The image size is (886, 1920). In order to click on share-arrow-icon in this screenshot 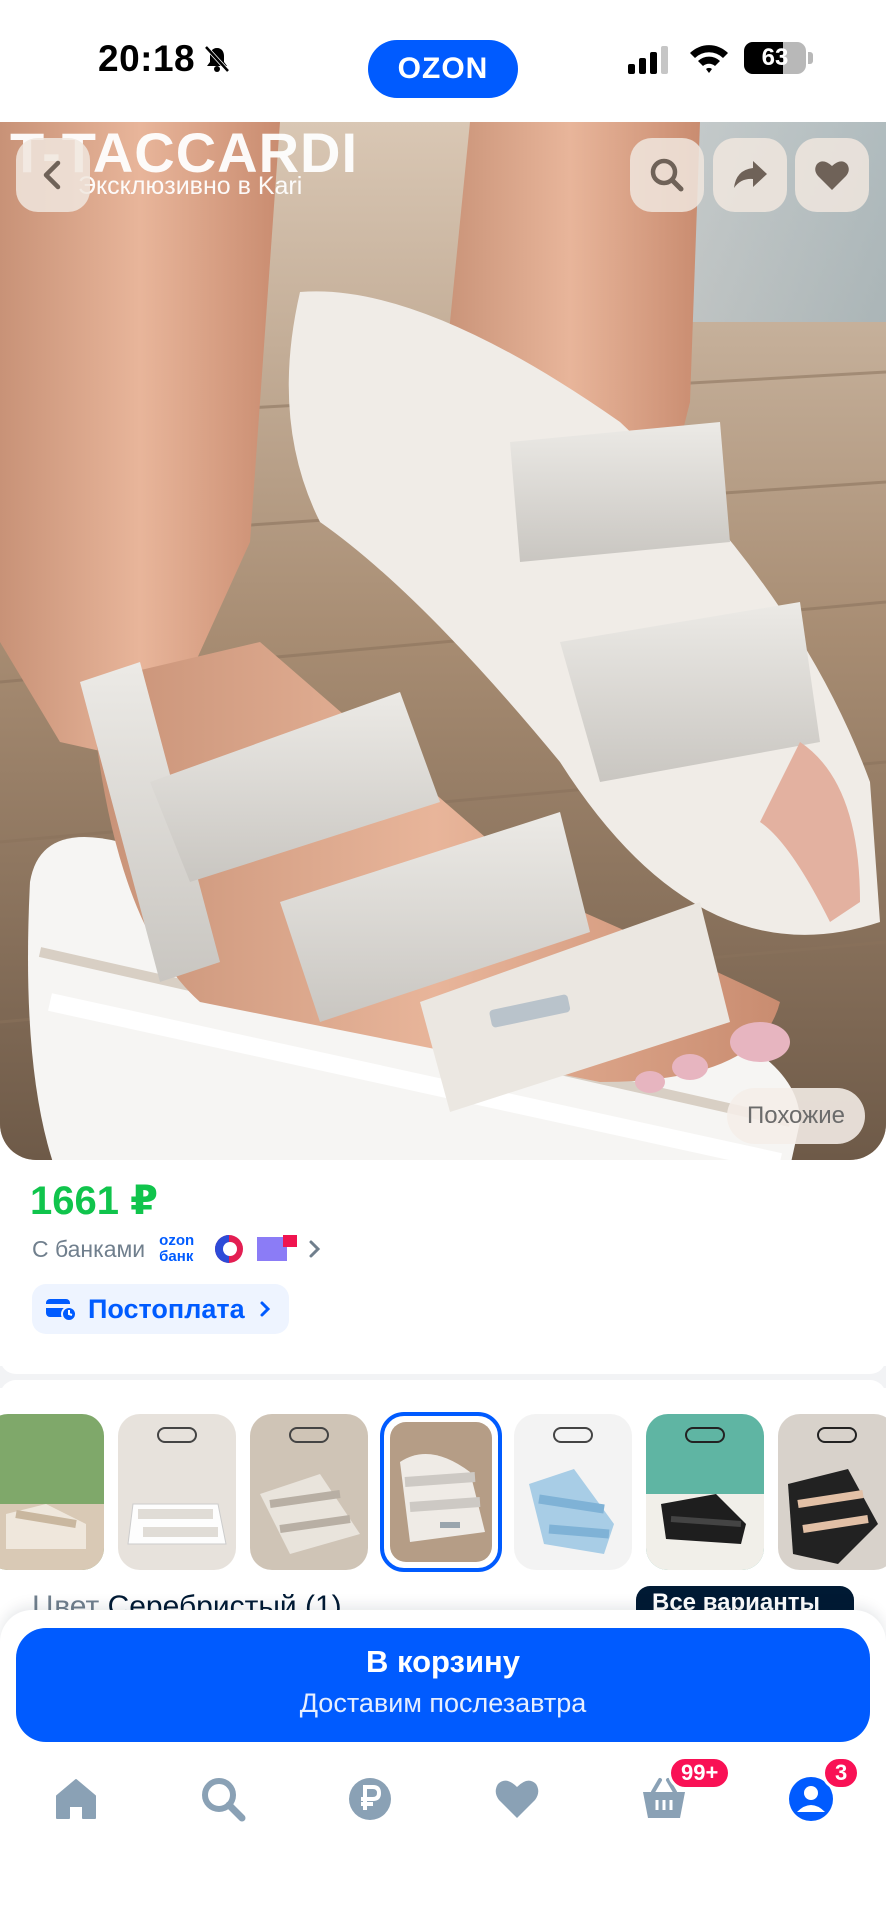, I will do `click(750, 174)`.